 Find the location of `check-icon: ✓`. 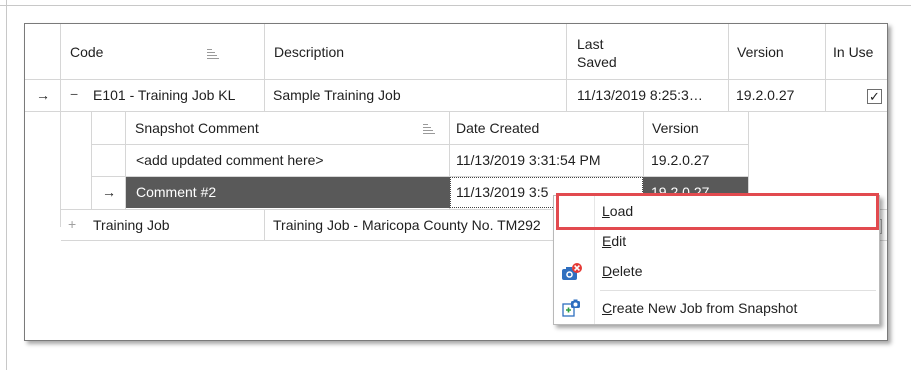

check-icon: ✓ is located at coordinates (874, 96).